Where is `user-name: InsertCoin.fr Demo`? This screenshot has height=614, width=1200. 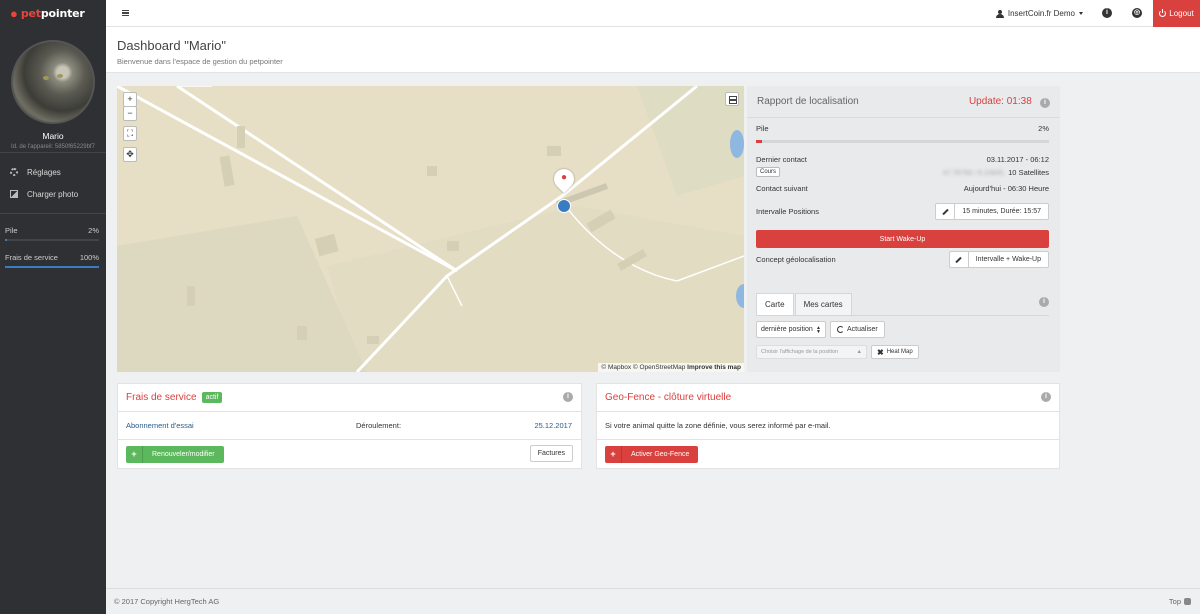
user-name: InsertCoin.fr Demo is located at coordinates (1041, 13).